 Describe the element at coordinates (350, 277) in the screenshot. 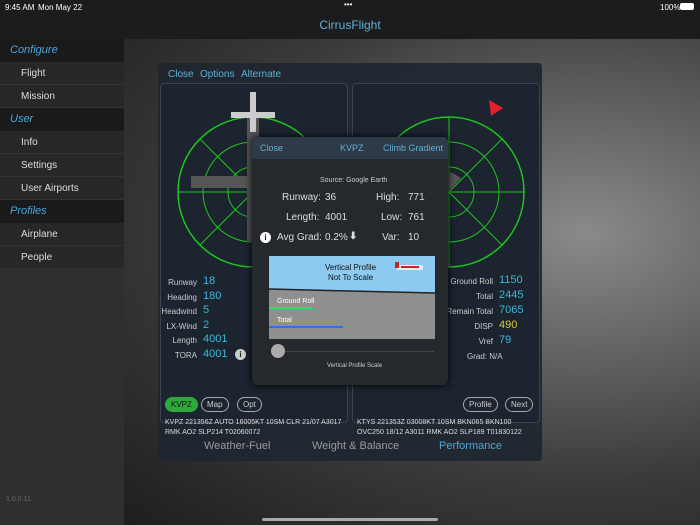

I see `profile-subtitle: Not To Scale` at that location.